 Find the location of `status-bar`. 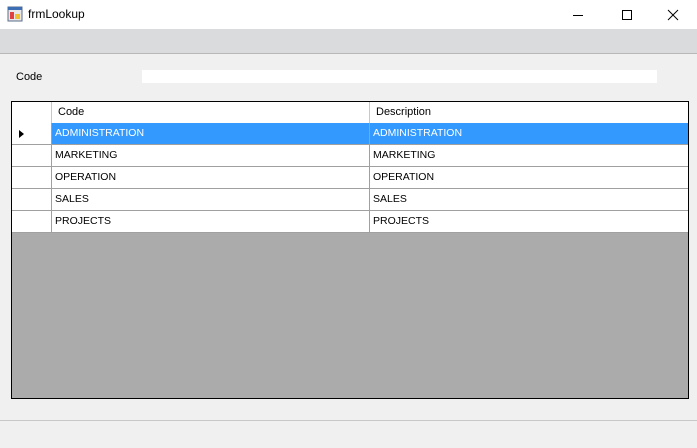

status-bar is located at coordinates (348, 434).